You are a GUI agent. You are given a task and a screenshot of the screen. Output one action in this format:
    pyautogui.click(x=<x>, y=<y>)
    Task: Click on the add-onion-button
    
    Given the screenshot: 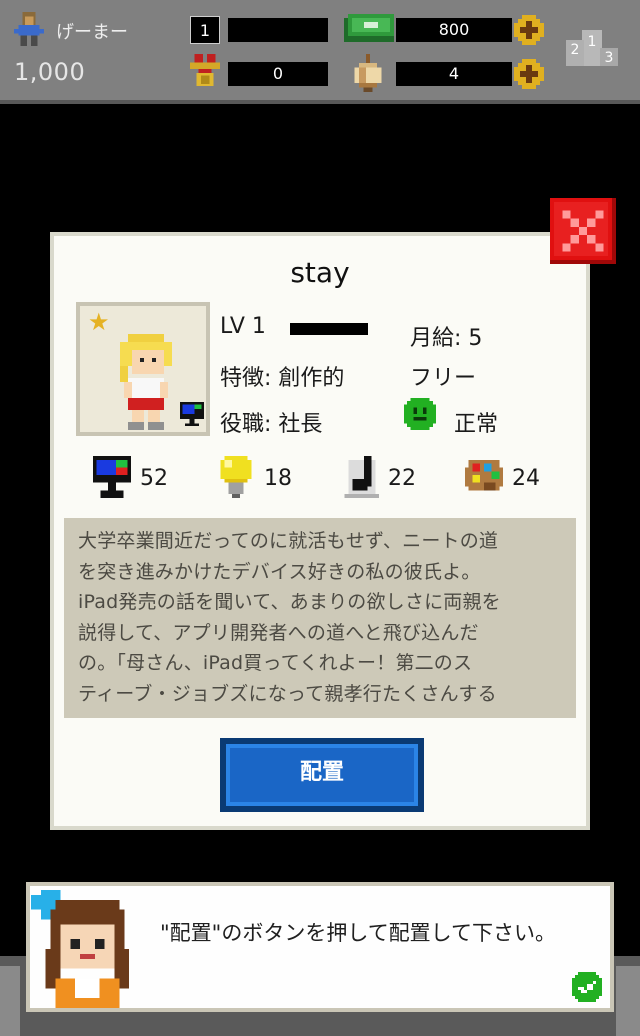 What is the action you would take?
    pyautogui.click(x=529, y=74)
    